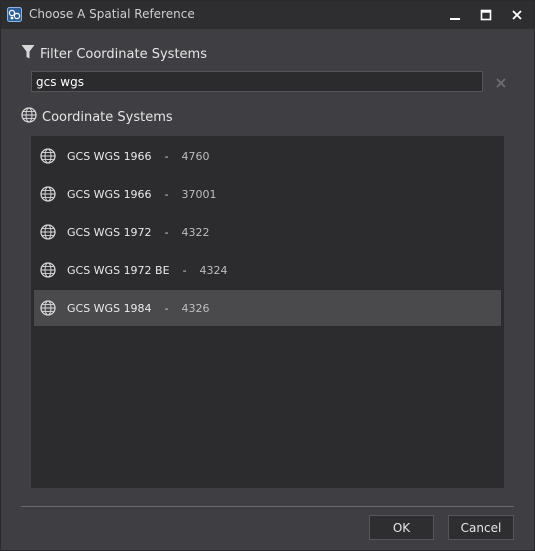  I want to click on list-item: GCS WGS 1966 - 37001, so click(267, 194).